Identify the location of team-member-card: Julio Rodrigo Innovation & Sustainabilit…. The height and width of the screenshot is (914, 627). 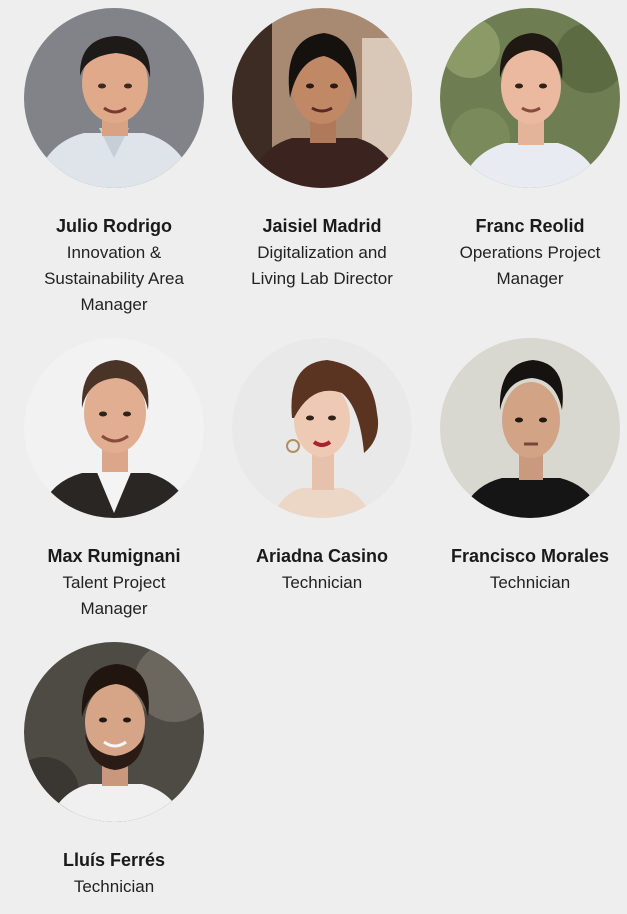
(114, 163).